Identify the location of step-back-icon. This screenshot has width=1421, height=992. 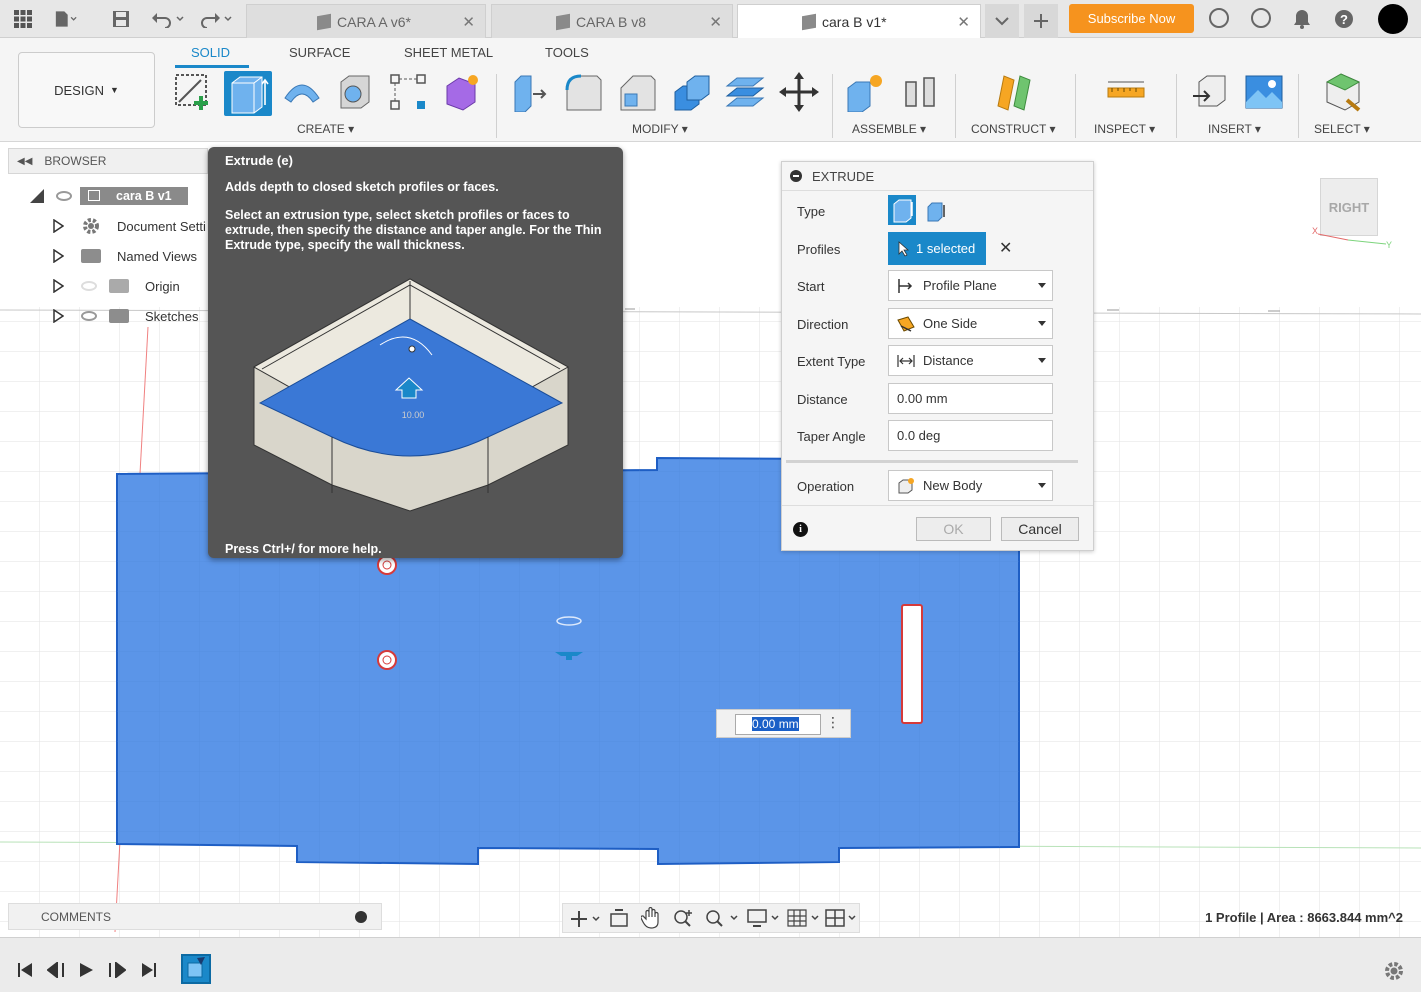
(56, 970).